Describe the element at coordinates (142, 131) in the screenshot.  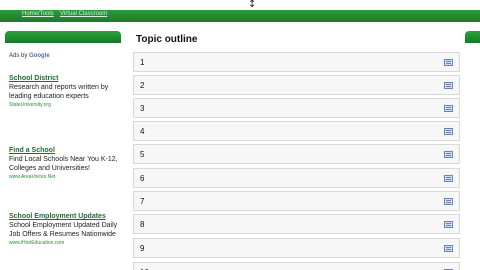
I see `topic-number: 4` at that location.